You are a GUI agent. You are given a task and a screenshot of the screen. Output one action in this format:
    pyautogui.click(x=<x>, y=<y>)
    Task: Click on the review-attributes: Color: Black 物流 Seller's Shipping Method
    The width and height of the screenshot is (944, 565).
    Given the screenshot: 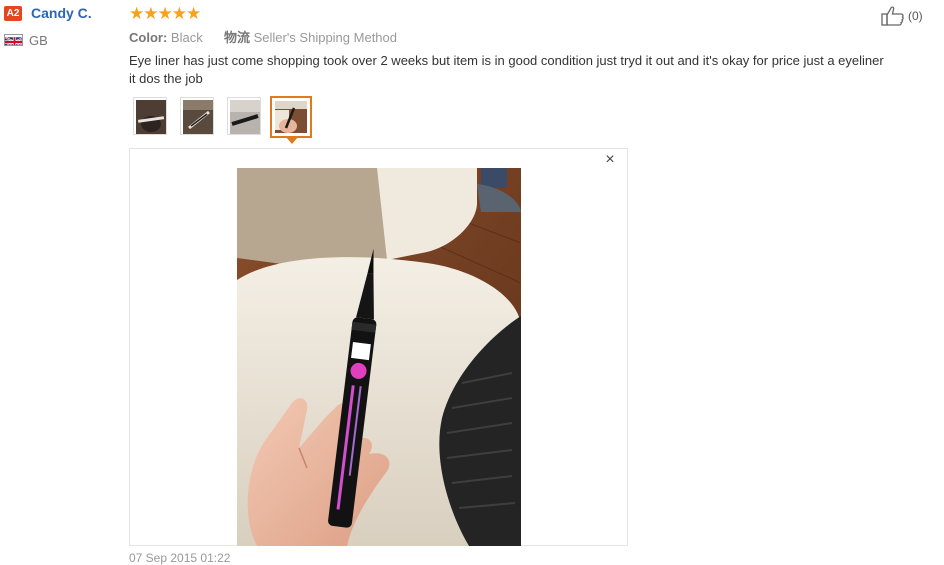 What is the action you would take?
    pyautogui.click(x=263, y=36)
    